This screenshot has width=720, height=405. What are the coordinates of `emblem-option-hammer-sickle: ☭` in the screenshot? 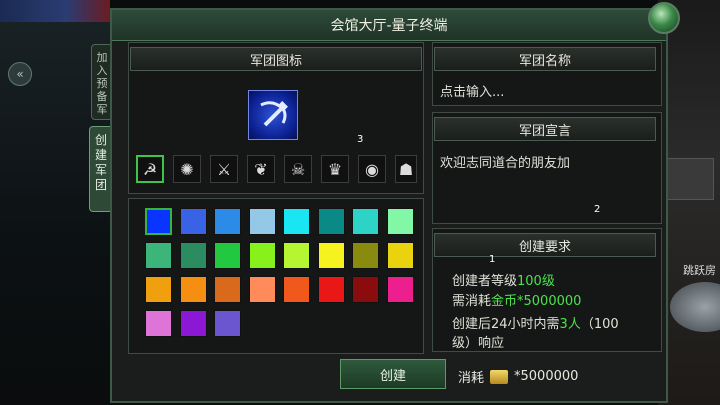 It's located at (150, 169).